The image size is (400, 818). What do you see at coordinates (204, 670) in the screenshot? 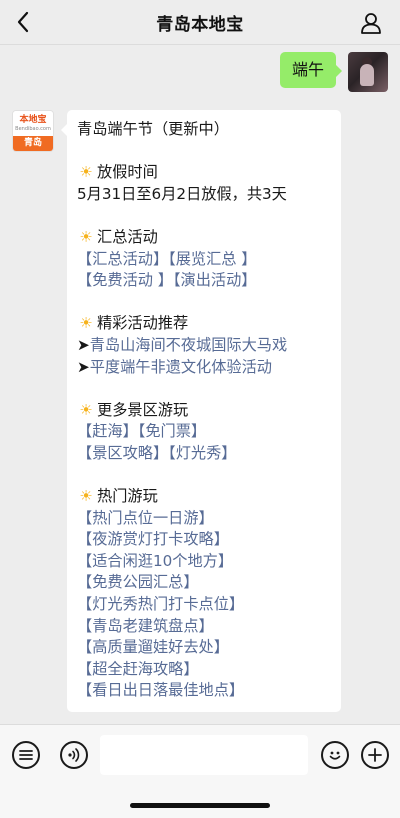
I see `hot-link-item: 【超全赶海攻略】` at bounding box center [204, 670].